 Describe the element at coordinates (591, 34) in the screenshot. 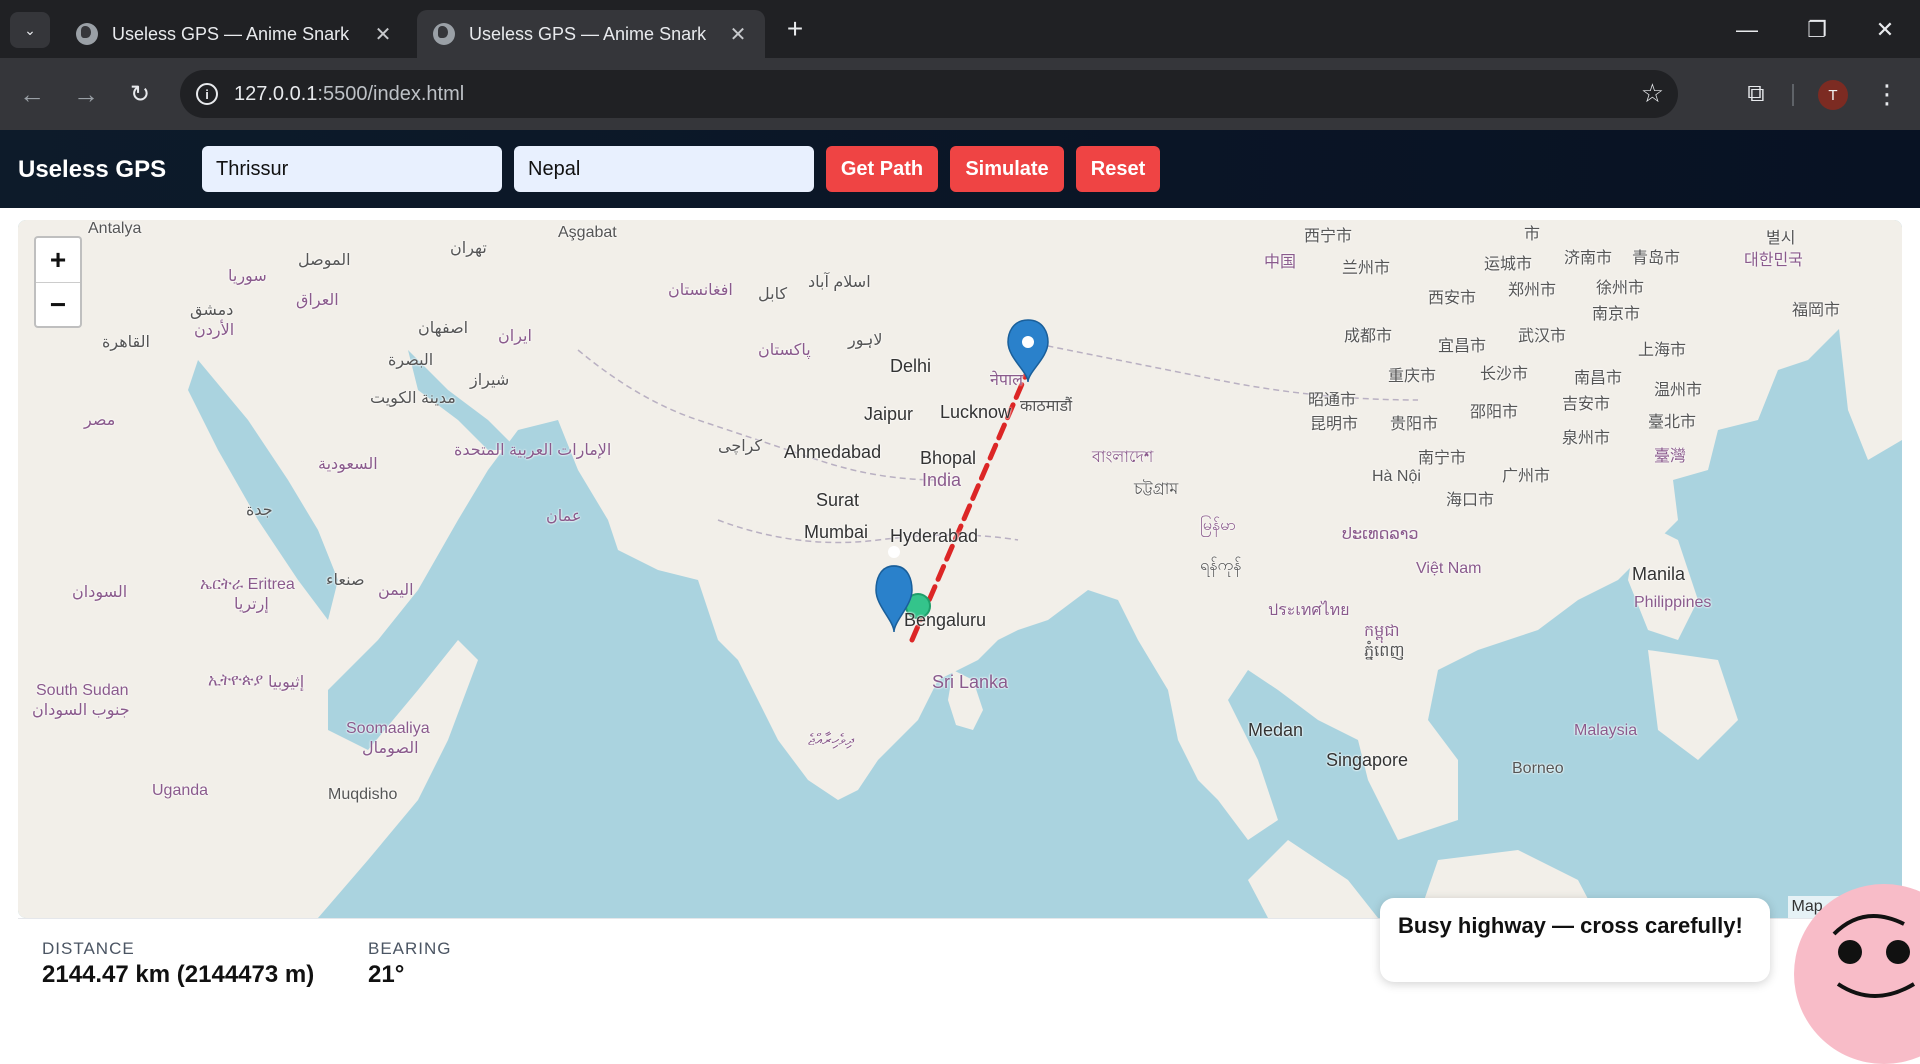

I see `browser-tab-active: Useless GPS — Anime Snark ✕` at that location.